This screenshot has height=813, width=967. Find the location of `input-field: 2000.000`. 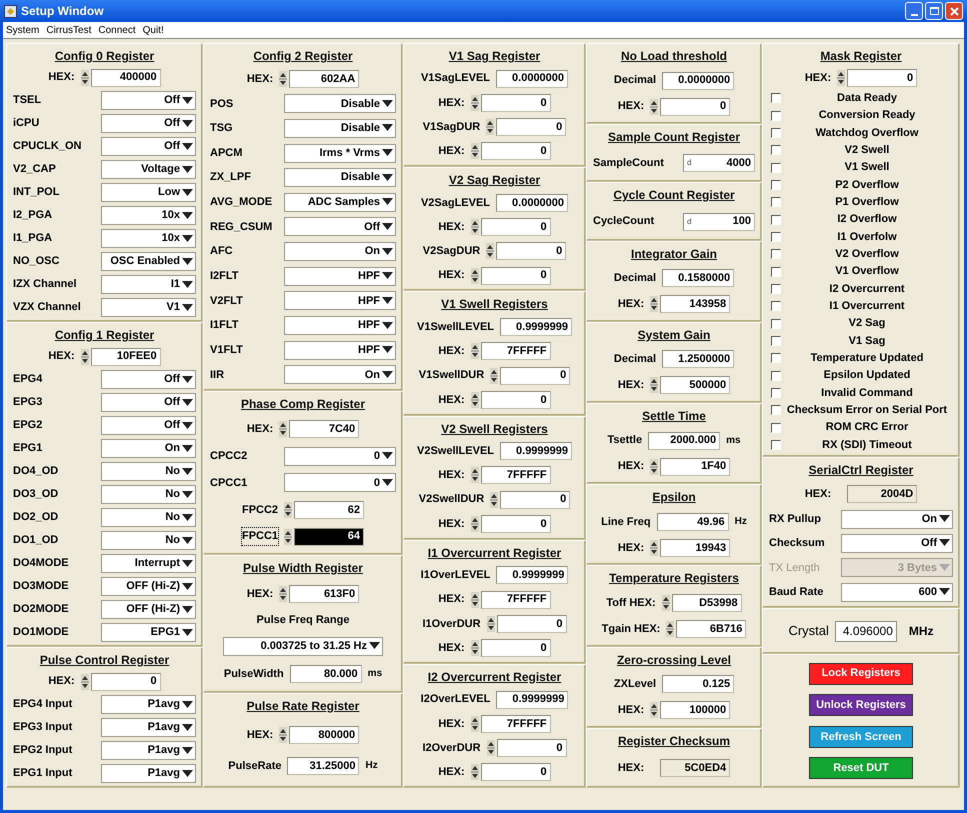

input-field: 2000.000 is located at coordinates (684, 441).